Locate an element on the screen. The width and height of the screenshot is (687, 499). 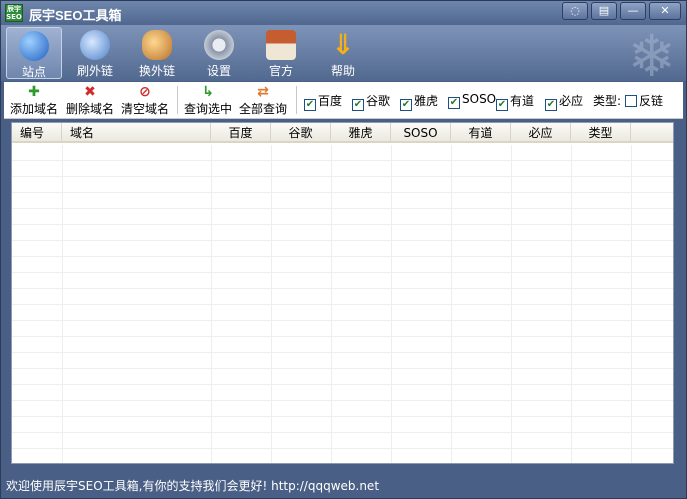
col-domain-header: 域名 is located at coordinates (136, 133).